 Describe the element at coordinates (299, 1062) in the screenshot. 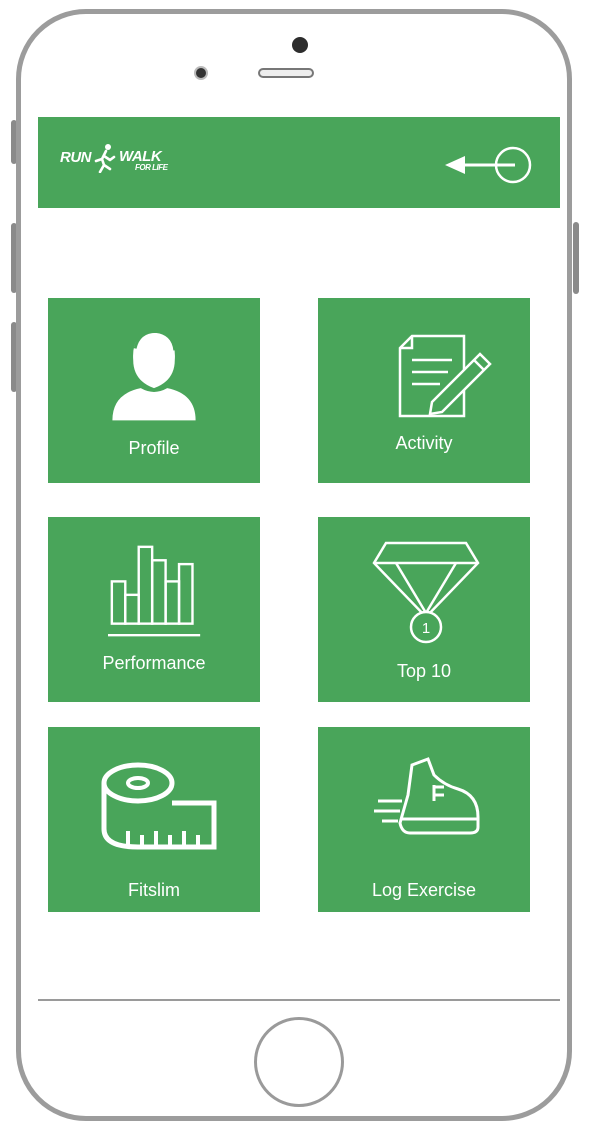

I see `home-button` at that location.